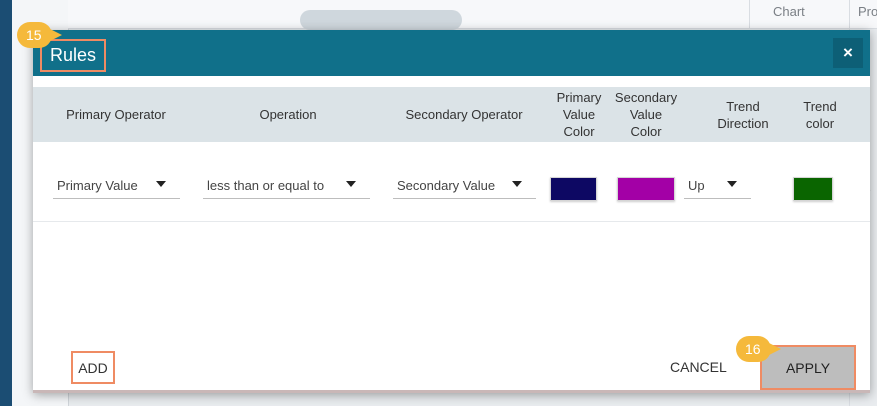 This screenshot has height=406, width=877. I want to click on close-button: ×, so click(848, 53).